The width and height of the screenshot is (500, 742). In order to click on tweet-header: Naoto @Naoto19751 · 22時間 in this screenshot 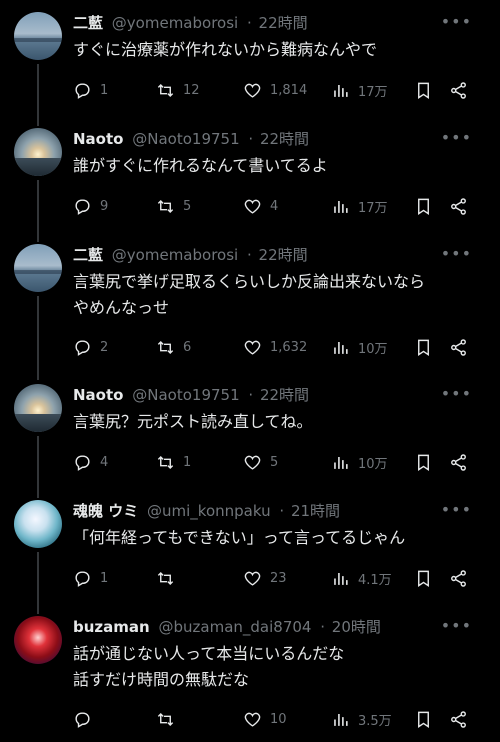, I will do `click(191, 395)`.